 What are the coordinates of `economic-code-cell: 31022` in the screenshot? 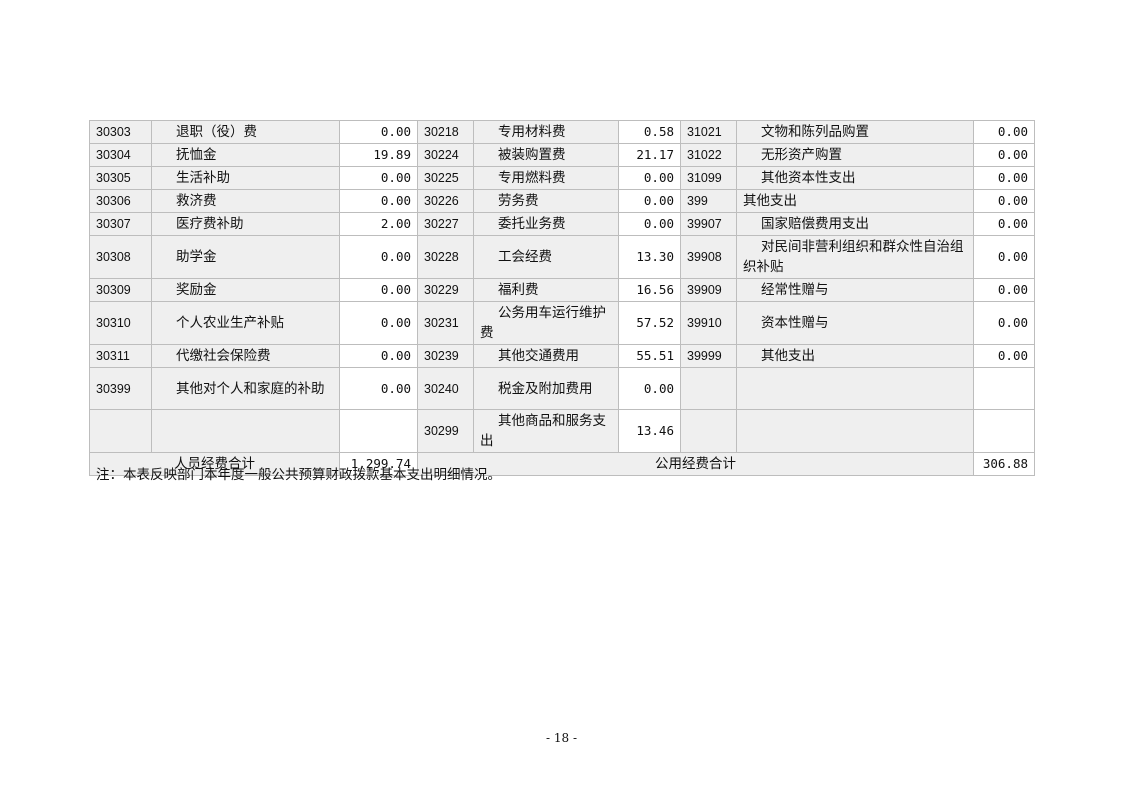 It's located at (708, 155).